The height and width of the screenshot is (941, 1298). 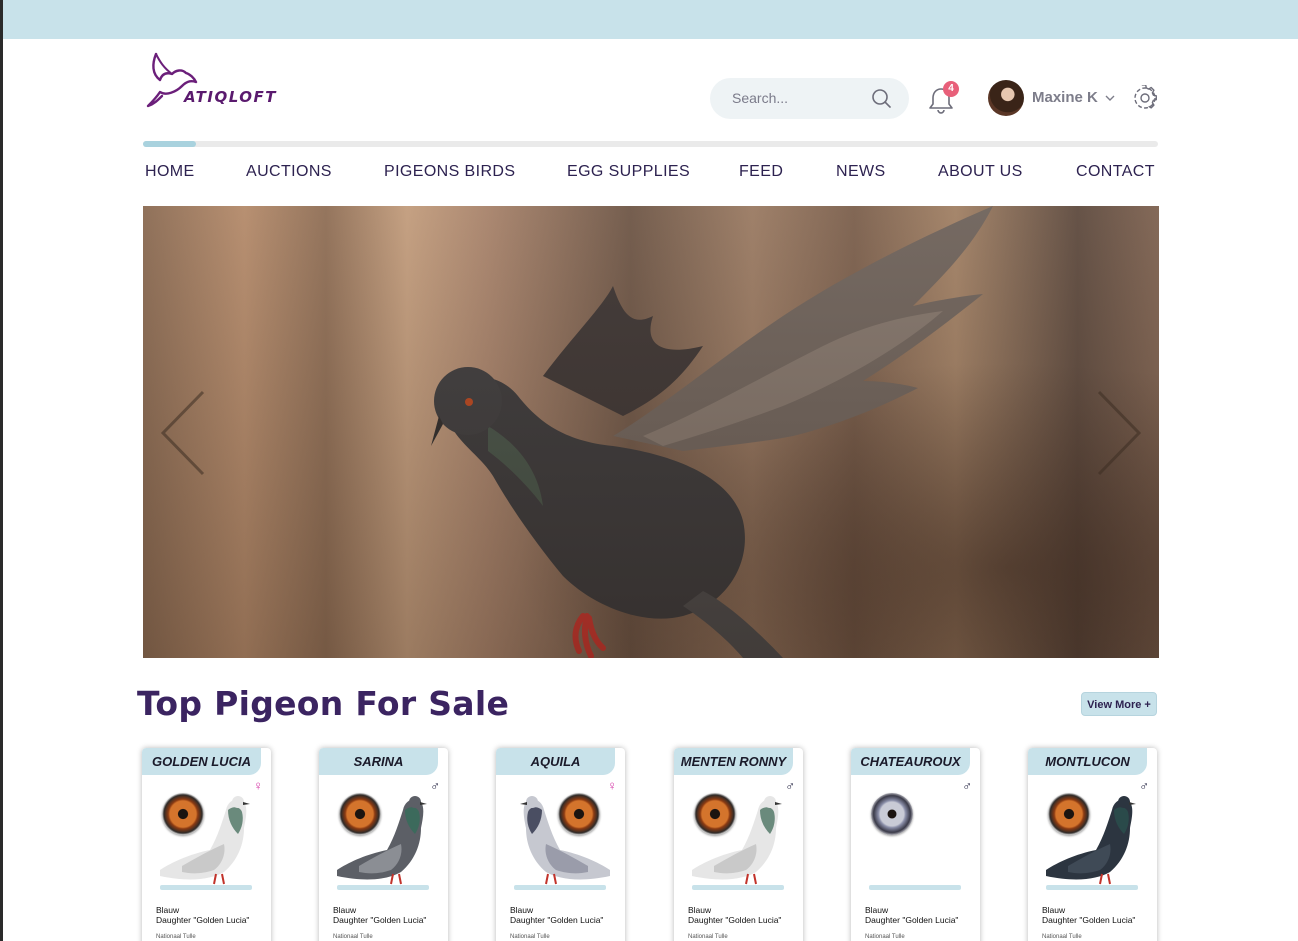 What do you see at coordinates (951, 89) in the screenshot?
I see `notification-badge: 4` at bounding box center [951, 89].